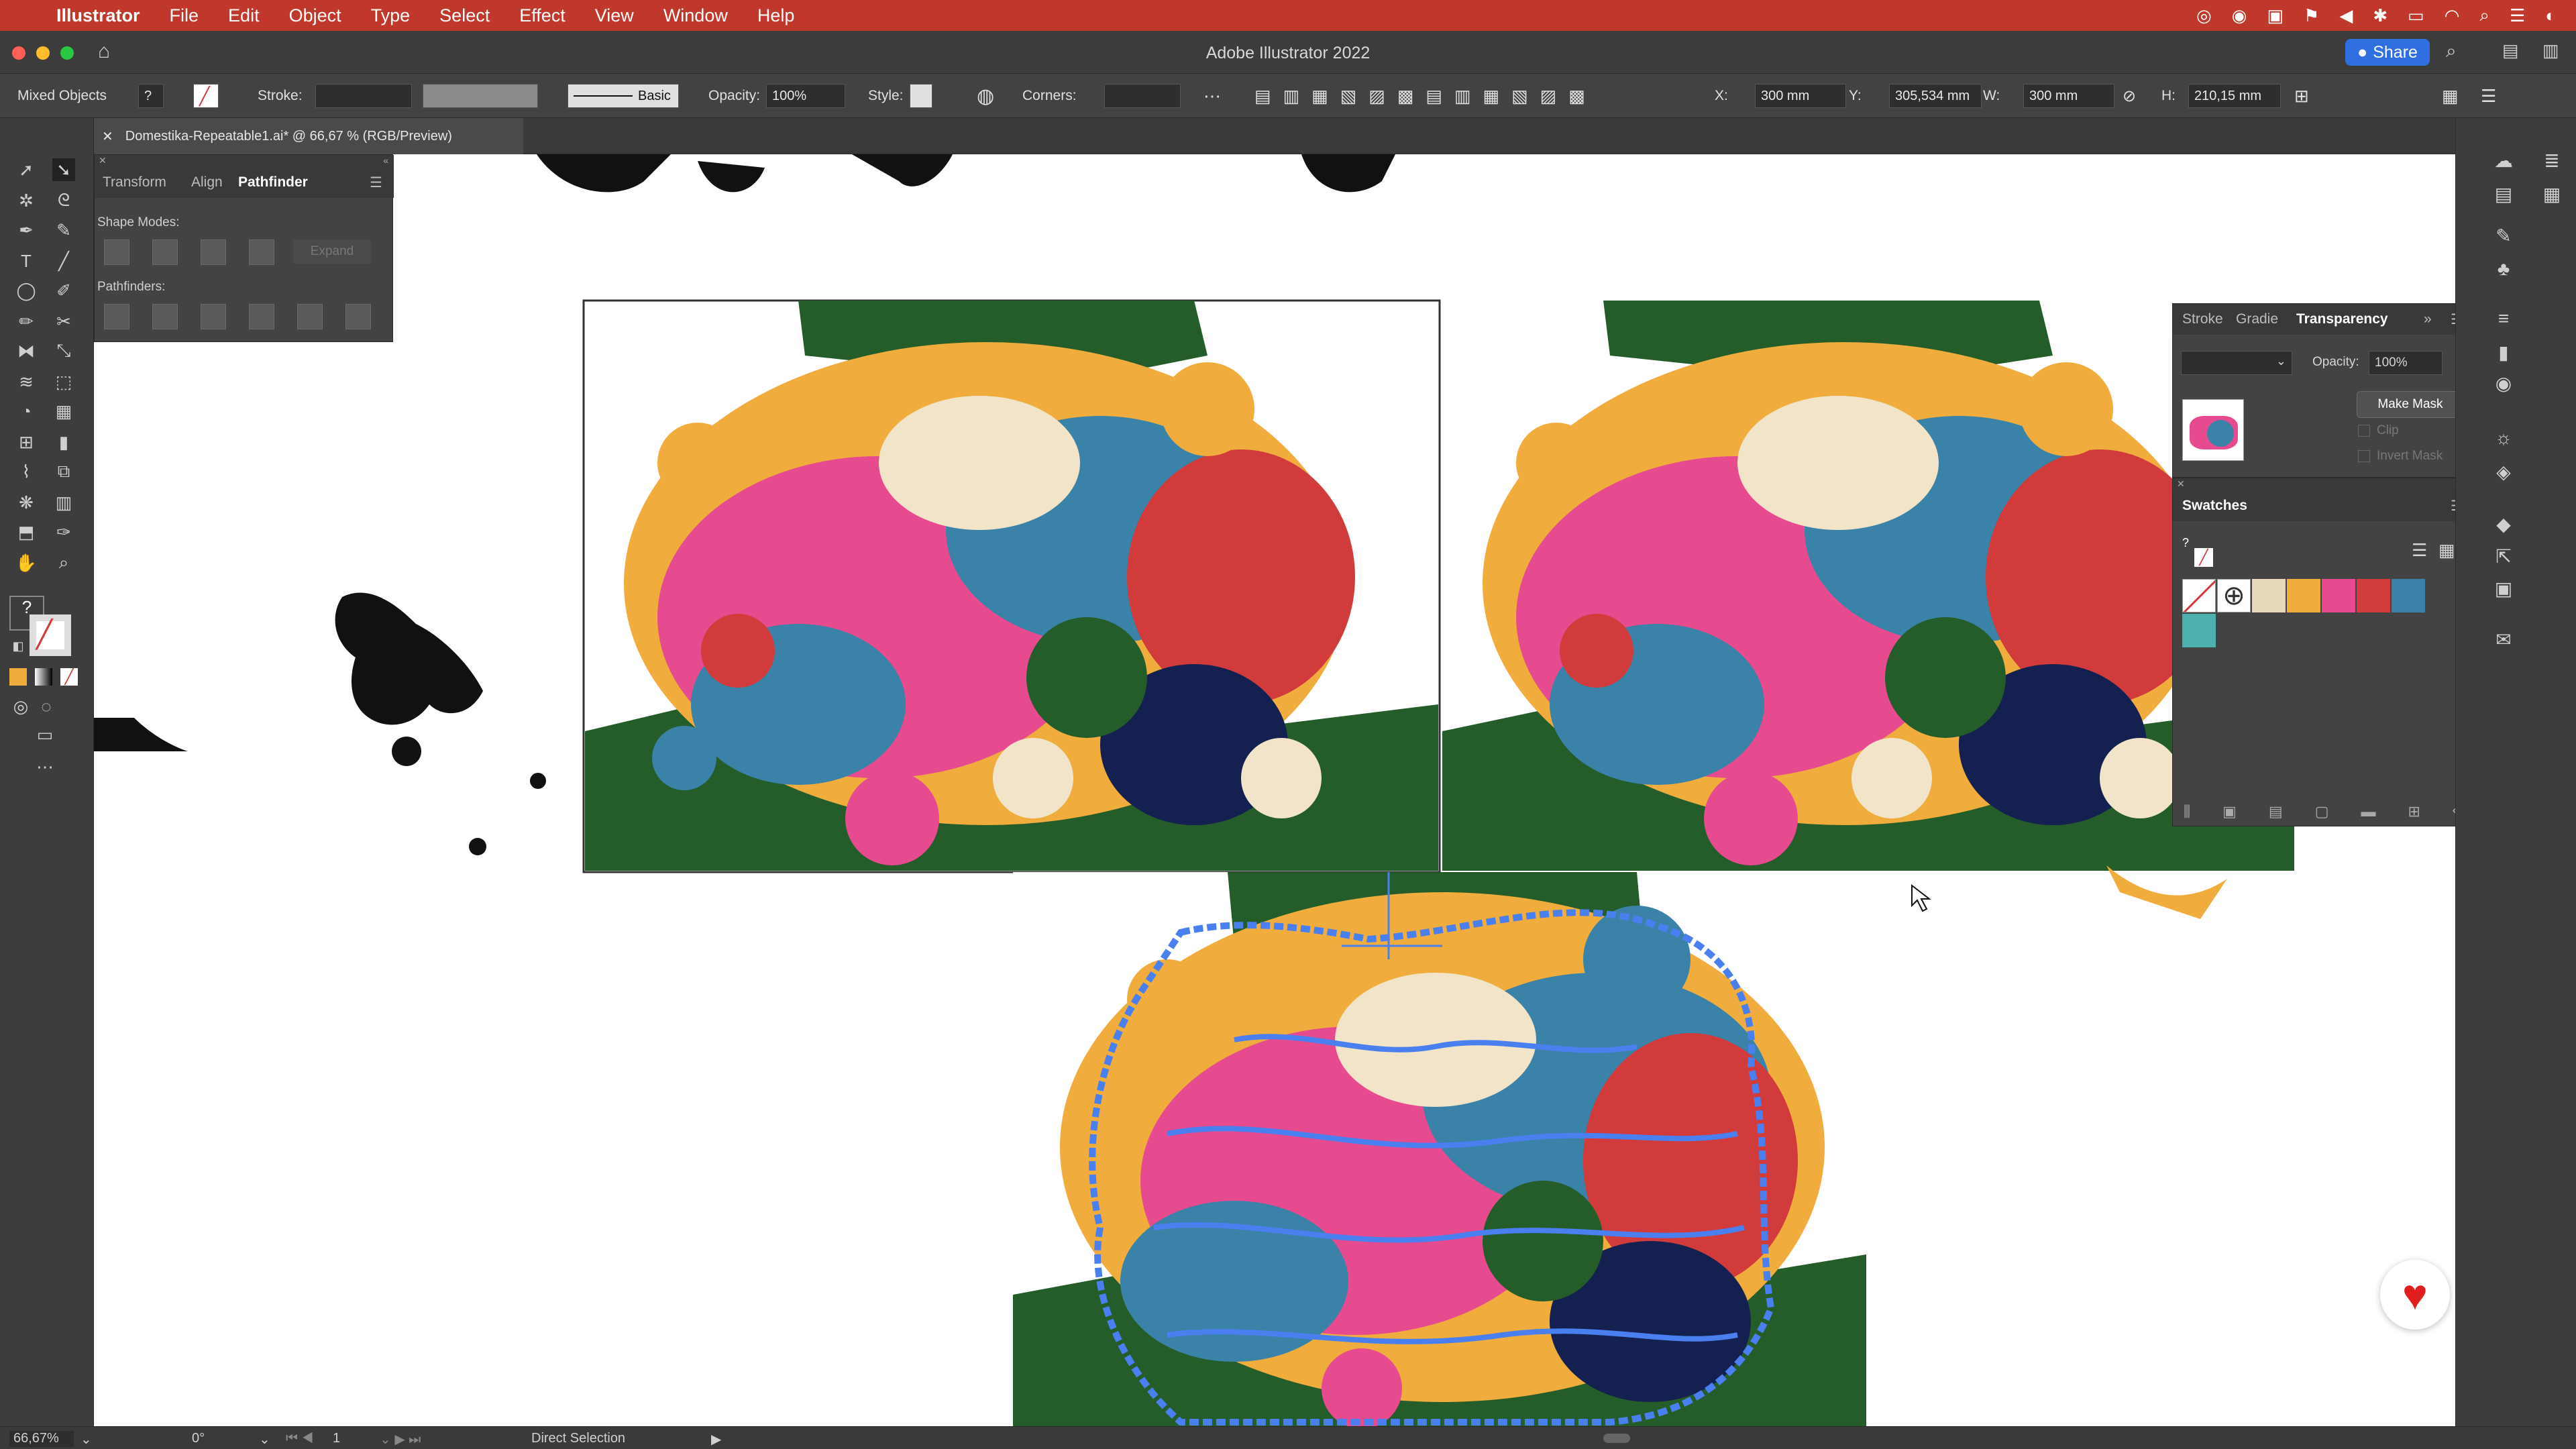 This screenshot has width=2576, height=1449. I want to click on menu-window: Window, so click(695, 15).